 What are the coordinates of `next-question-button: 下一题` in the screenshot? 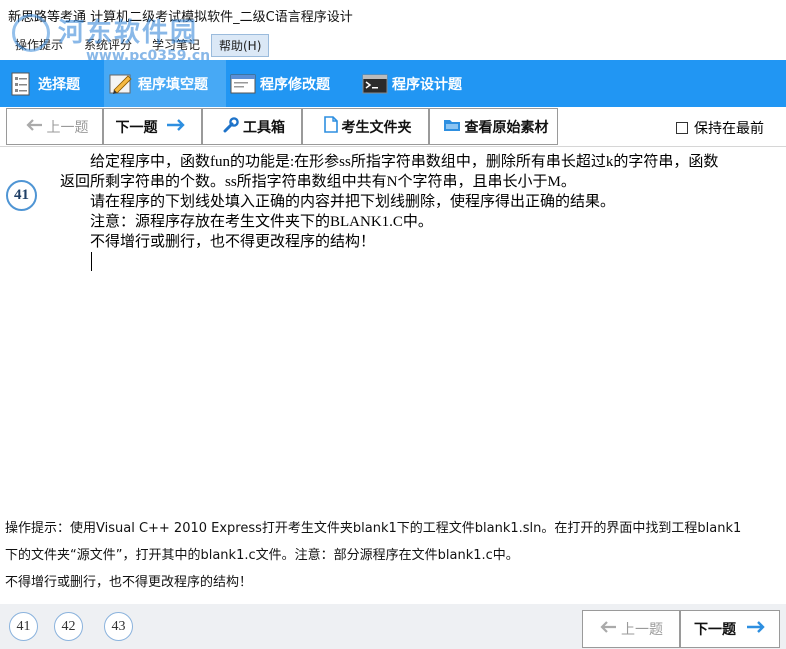 It's located at (152, 126).